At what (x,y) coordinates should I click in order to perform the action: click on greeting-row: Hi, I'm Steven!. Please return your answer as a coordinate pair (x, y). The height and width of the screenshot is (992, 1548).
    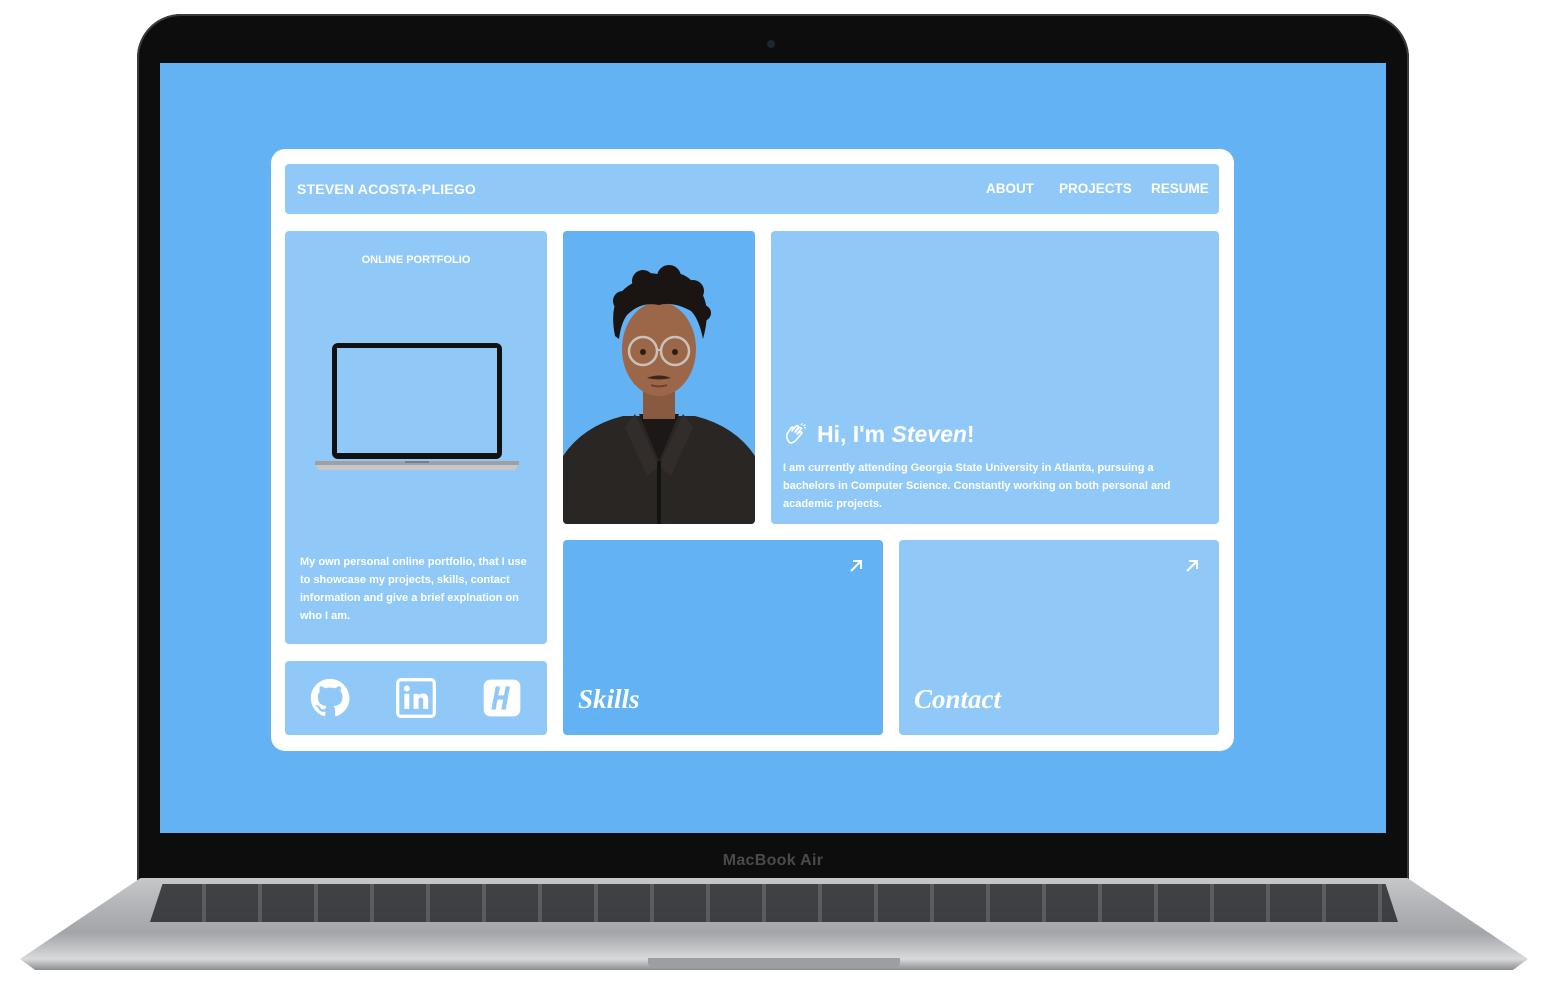
    Looking at the image, I should click on (879, 434).